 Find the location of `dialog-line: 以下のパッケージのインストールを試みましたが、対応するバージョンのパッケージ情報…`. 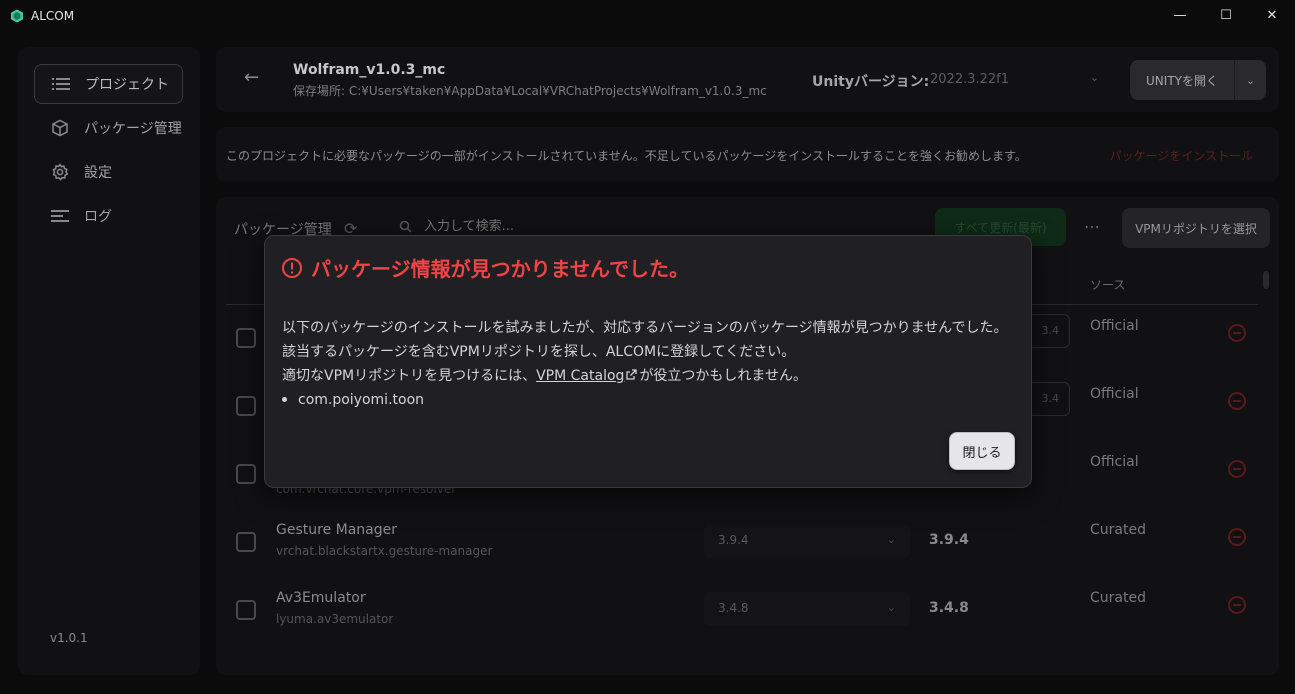

dialog-line: 以下のパッケージのインストールを試みましたが、対応するバージョンのパッケージ情報… is located at coordinates (645, 328).